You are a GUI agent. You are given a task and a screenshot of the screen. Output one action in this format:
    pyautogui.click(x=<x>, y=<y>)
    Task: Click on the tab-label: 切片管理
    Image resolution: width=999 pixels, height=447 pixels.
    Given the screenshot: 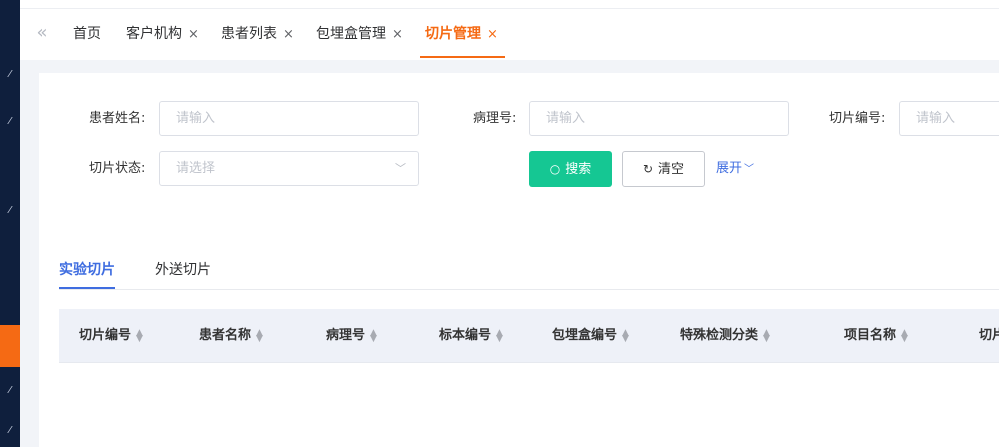 What is the action you would take?
    pyautogui.click(x=453, y=34)
    